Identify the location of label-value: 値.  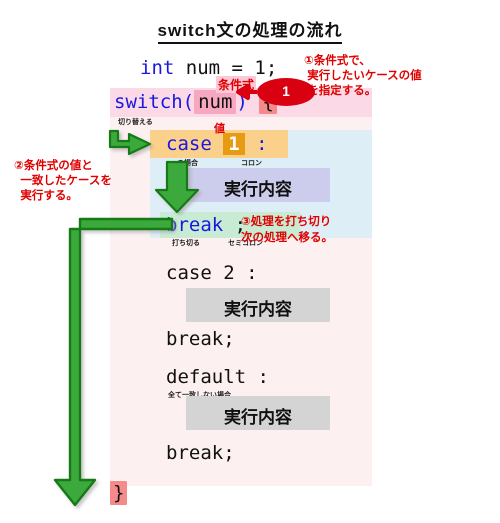
(219, 129).